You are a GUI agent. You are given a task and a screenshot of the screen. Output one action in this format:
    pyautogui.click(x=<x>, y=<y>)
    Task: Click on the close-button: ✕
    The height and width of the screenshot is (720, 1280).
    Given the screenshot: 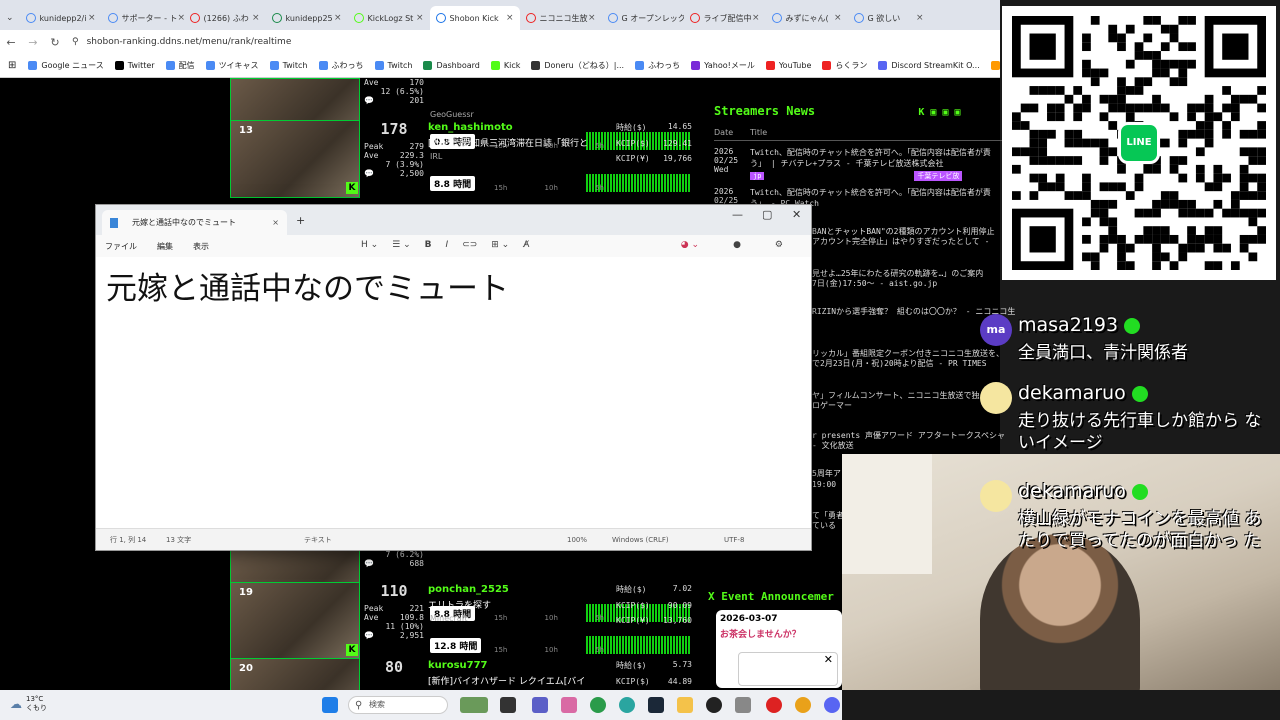 What is the action you would take?
    pyautogui.click(x=796, y=214)
    